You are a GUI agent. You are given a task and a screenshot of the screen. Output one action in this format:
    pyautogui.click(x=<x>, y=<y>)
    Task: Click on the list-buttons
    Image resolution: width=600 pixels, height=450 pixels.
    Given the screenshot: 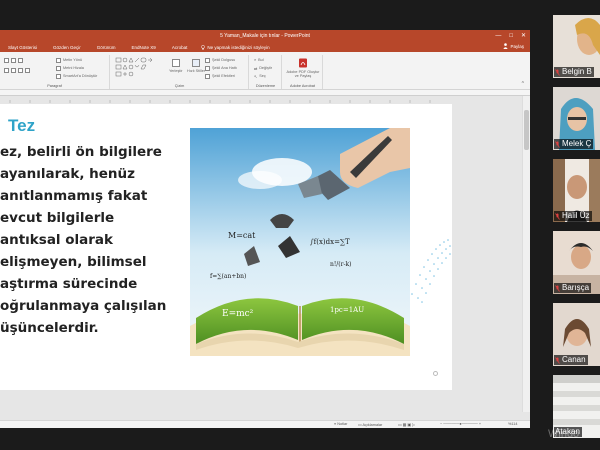 What is the action you would take?
    pyautogui.click(x=13, y=60)
    